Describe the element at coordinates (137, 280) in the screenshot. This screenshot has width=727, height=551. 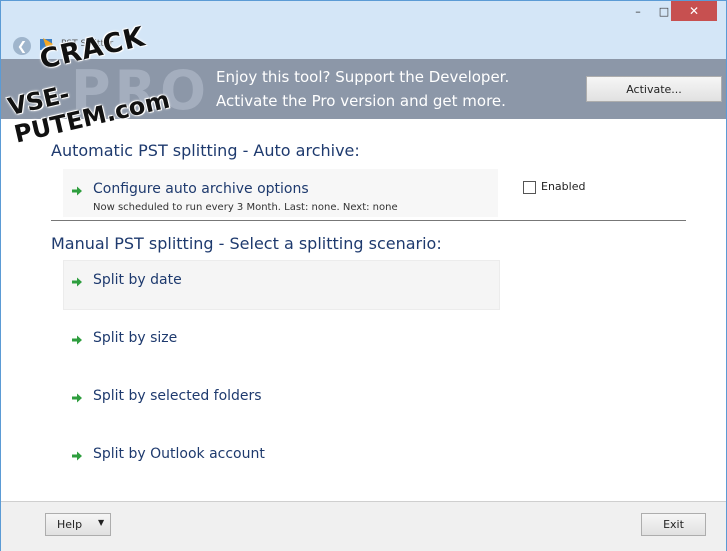
I see `split-by-date-link: Split by date` at that location.